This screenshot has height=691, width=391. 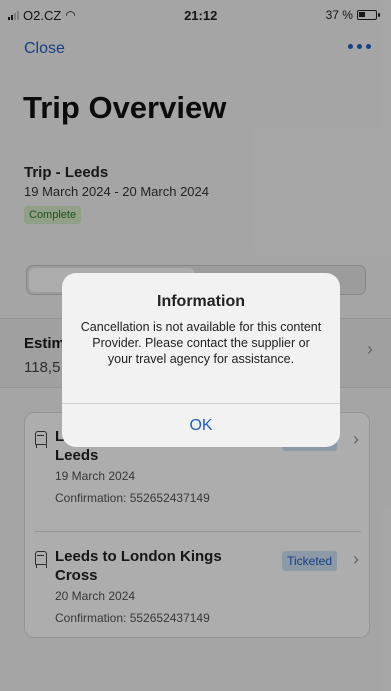 I want to click on alert-title: Information, so click(x=201, y=301).